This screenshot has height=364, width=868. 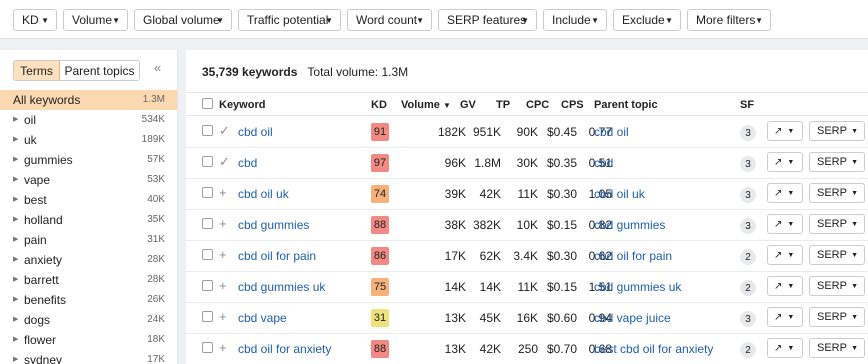 I want to click on collapse-sidebar-icon: «, so click(x=157, y=67).